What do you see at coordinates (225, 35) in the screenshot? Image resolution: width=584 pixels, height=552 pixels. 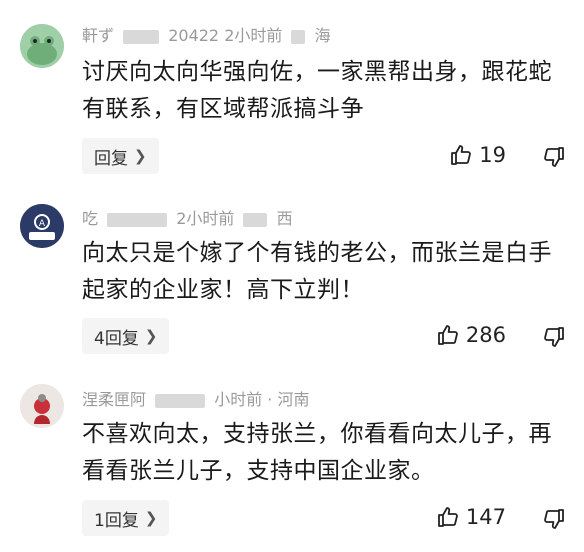 I see `timestamp: 20422 2小时前` at bounding box center [225, 35].